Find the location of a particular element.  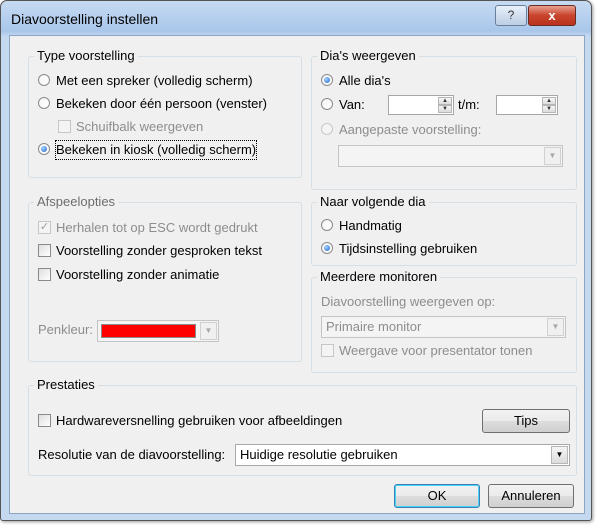

checkbox-zonder-gesproken-tekst: Voorstelling zonder gesproken tekst is located at coordinates (165, 251).